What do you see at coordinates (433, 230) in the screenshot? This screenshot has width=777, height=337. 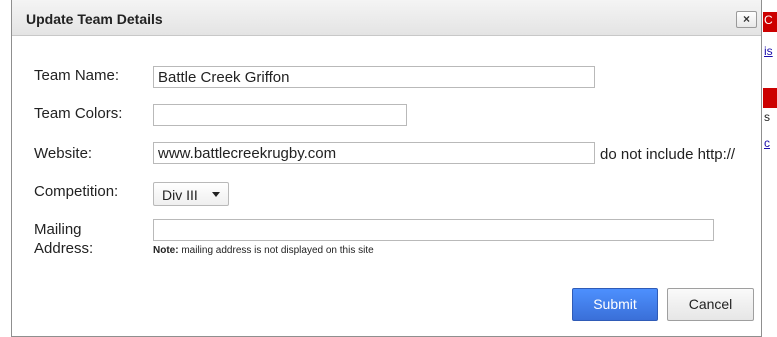 I see `mailing-address-input` at bounding box center [433, 230].